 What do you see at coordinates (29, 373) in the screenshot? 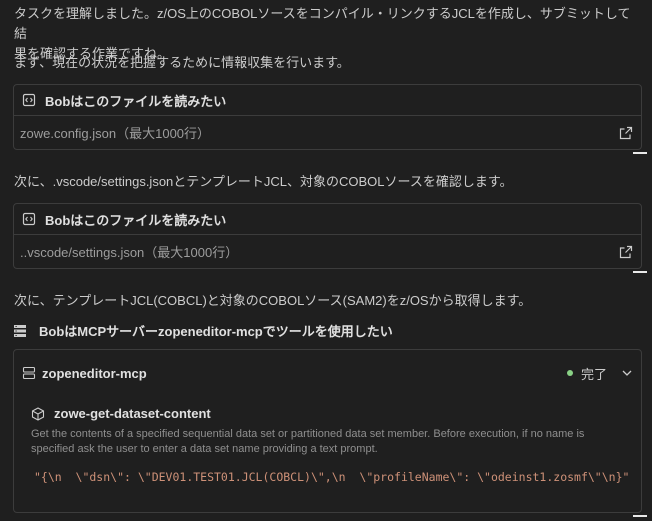
I see `server-outline-icon` at bounding box center [29, 373].